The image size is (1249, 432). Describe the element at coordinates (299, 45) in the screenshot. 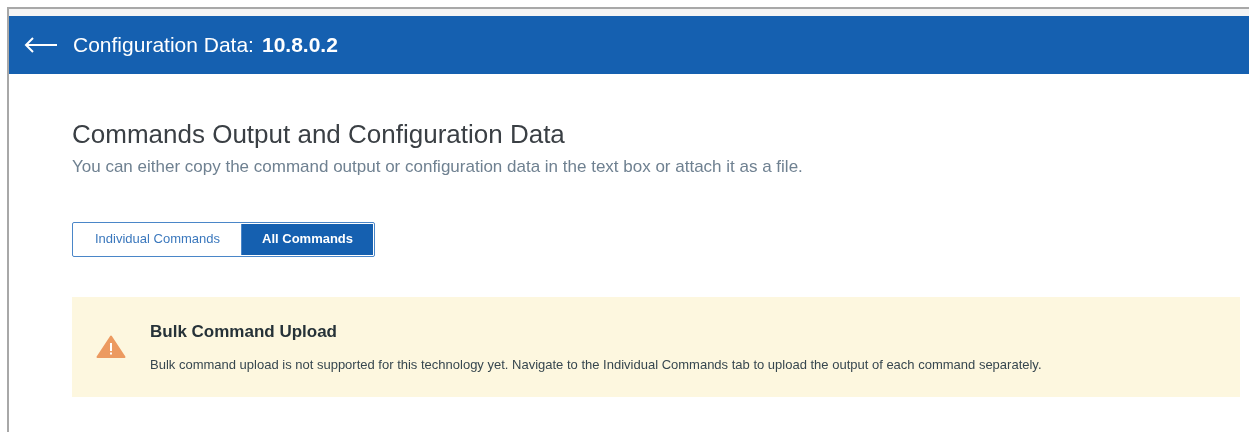

I see `device-address: 10.8.0.2` at that location.